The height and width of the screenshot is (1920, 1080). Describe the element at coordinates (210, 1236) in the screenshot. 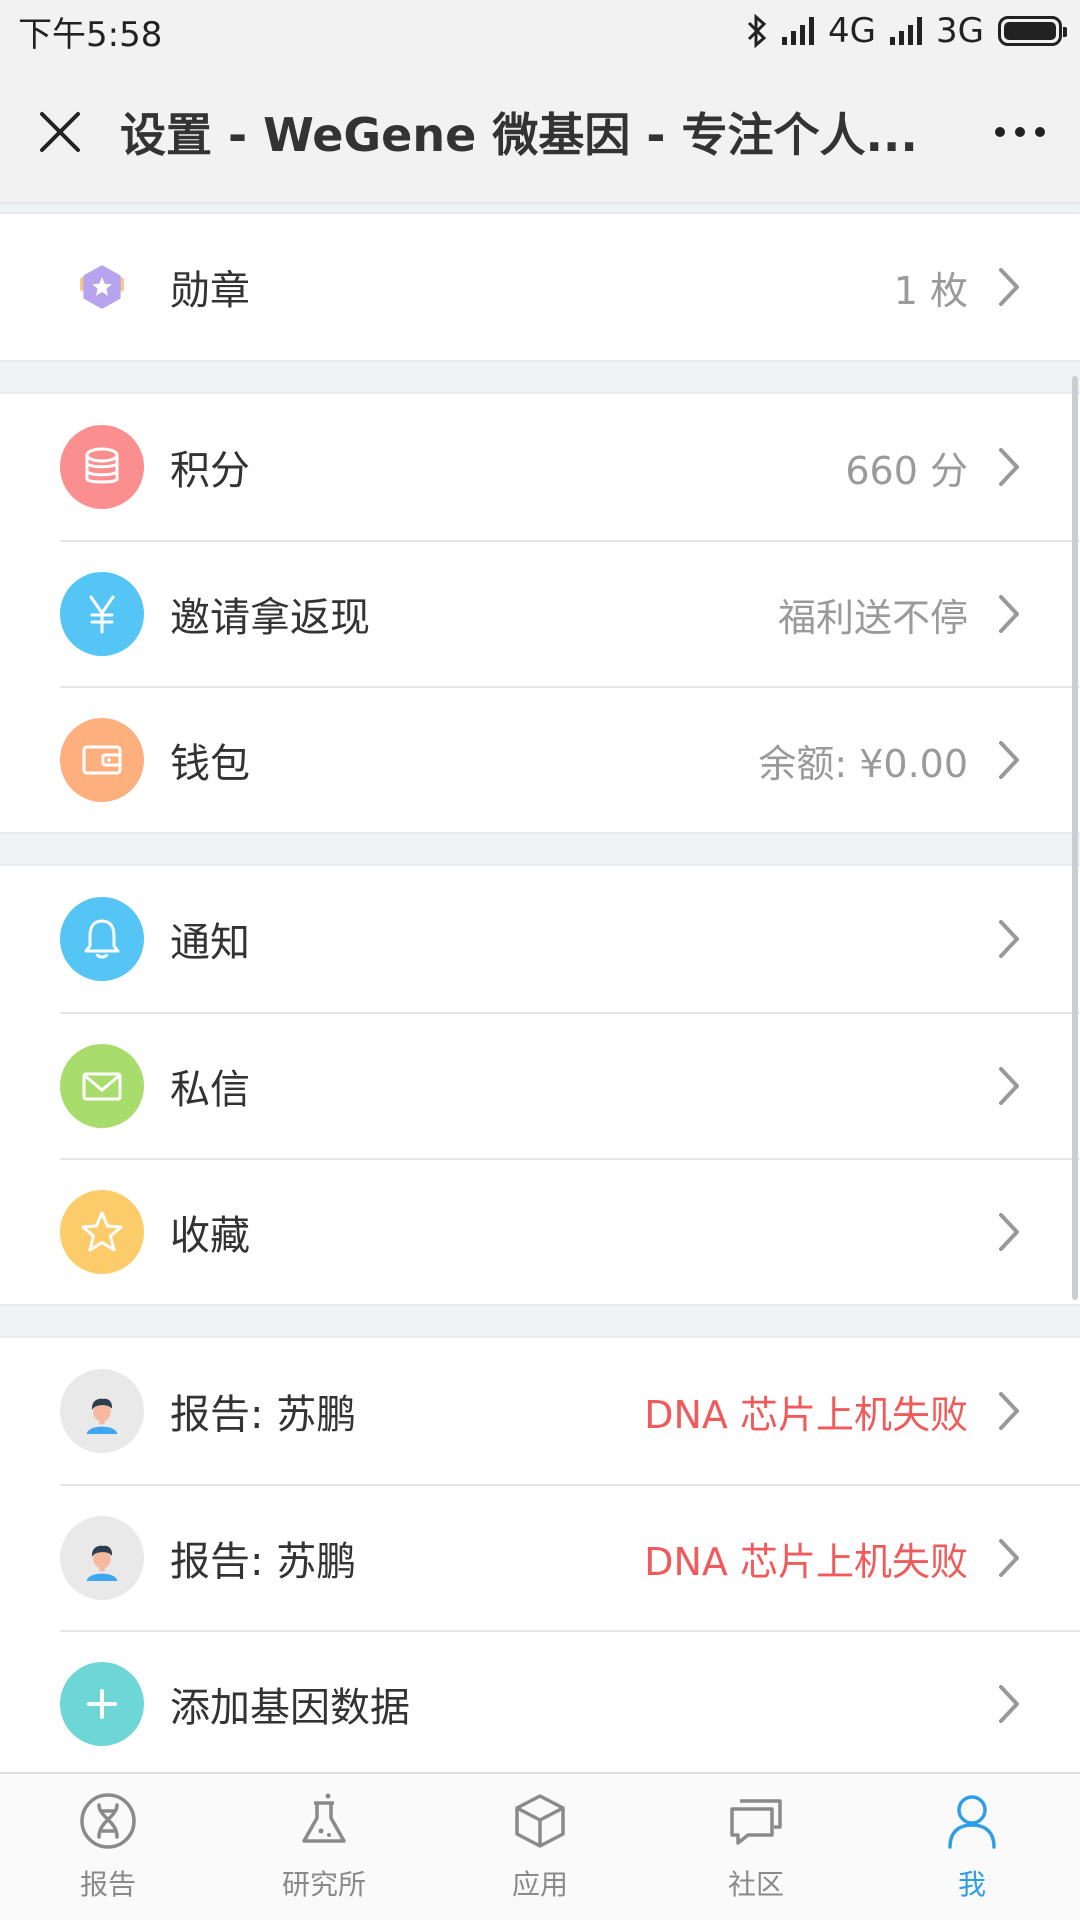

I see `favorite-label: 收藏` at that location.